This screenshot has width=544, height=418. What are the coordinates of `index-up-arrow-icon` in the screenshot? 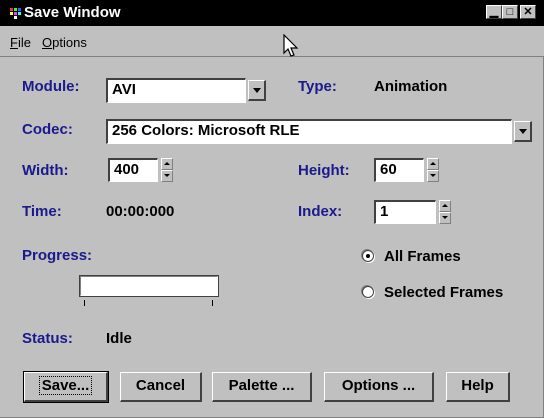 It's located at (445, 206).